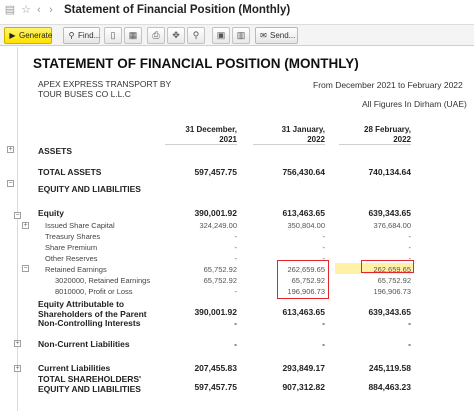 The image size is (474, 411). I want to click on cell-8010000-feb: 196,906.73, so click(392, 291).